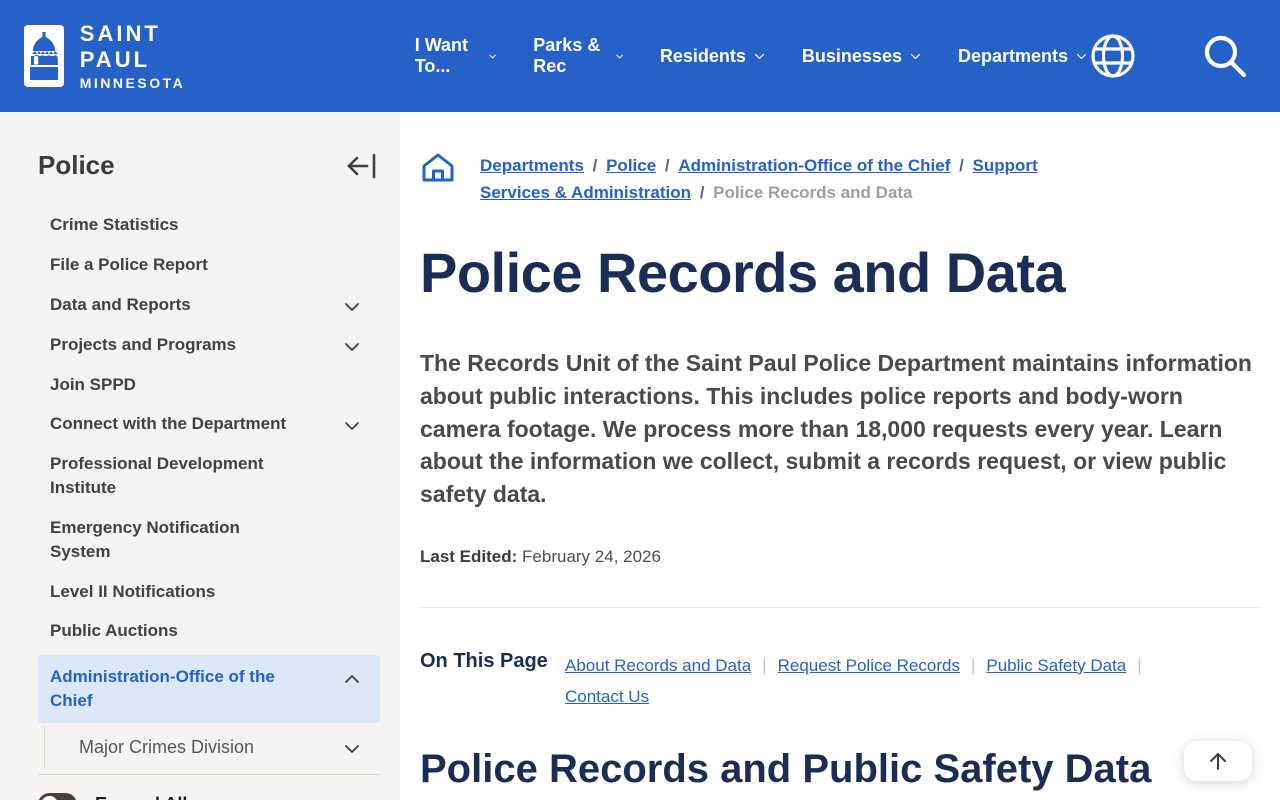 This screenshot has height=800, width=1280. Describe the element at coordinates (209, 774) in the screenshot. I see `sidebar-divider` at that location.